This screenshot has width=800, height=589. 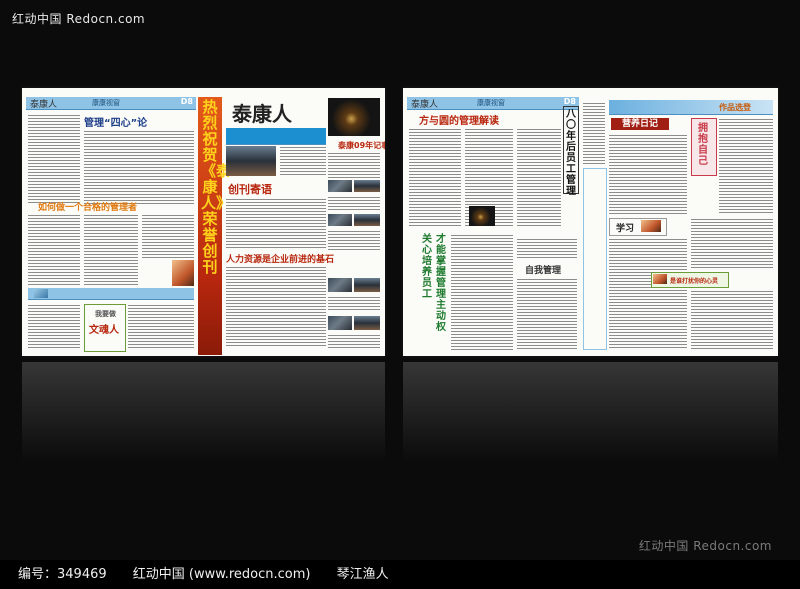 What do you see at coordinates (694, 281) in the screenshot?
I see `headline-who-disturbs: 是谁打扰你的心灵` at bounding box center [694, 281].